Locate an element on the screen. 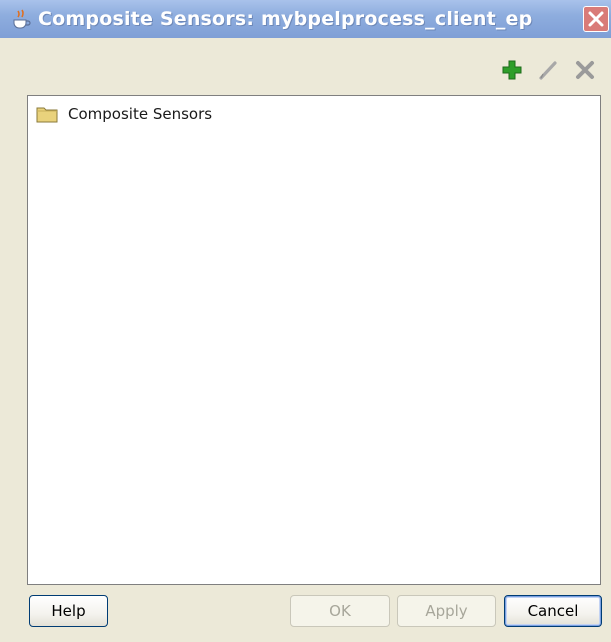 Image resolution: width=611 pixels, height=642 pixels. apply-button: Apply is located at coordinates (446, 611).